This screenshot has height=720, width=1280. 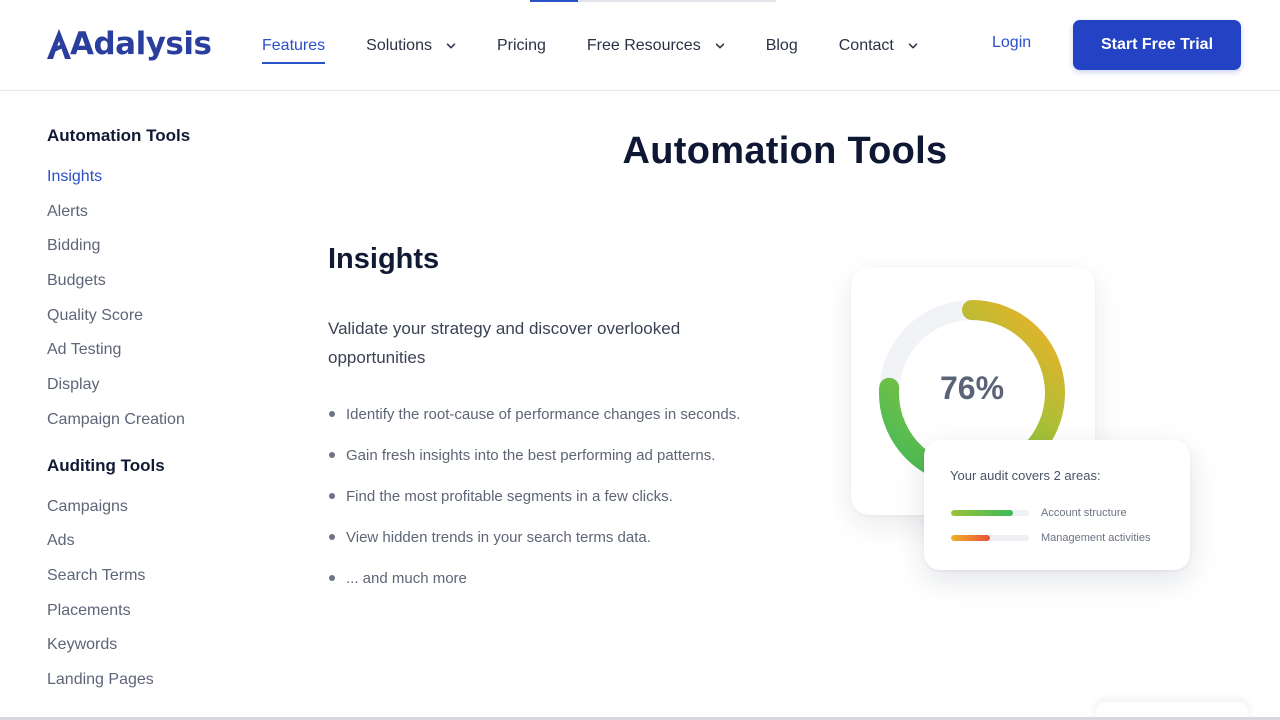 I want to click on sidebar-heading-automation: Automation Tools, so click(x=119, y=135).